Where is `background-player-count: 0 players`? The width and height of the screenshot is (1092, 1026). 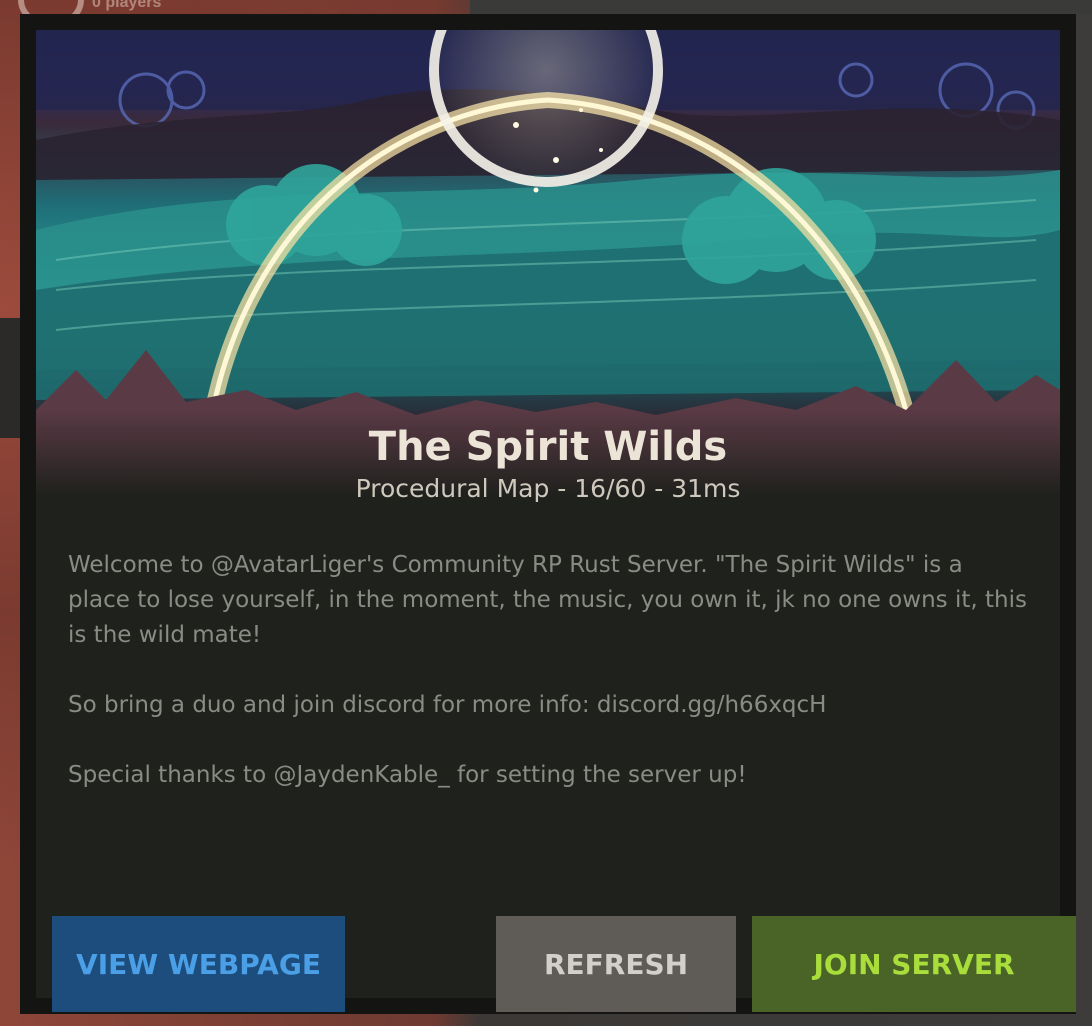 background-player-count: 0 players is located at coordinates (127, 5).